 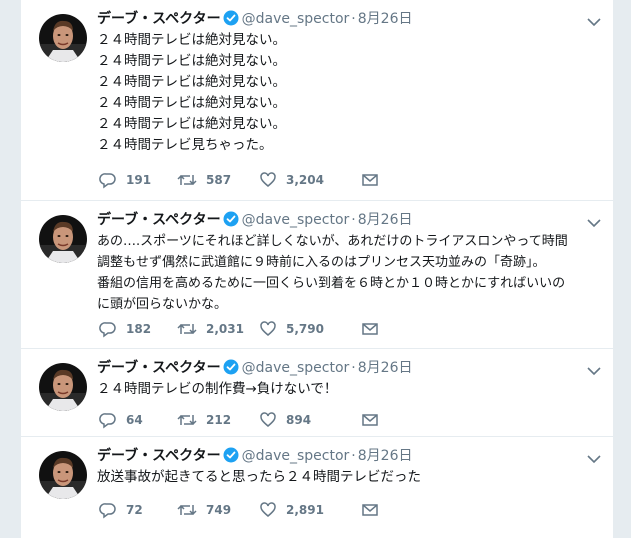 I want to click on like-count: 3,204, so click(x=305, y=180).